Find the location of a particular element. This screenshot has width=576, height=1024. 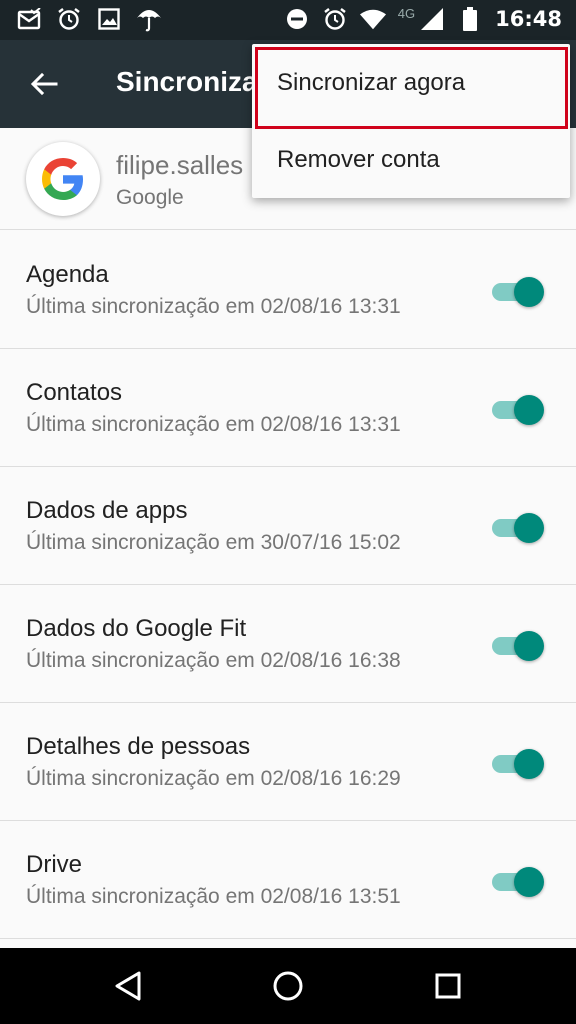

google-logo-icon is located at coordinates (63, 179).